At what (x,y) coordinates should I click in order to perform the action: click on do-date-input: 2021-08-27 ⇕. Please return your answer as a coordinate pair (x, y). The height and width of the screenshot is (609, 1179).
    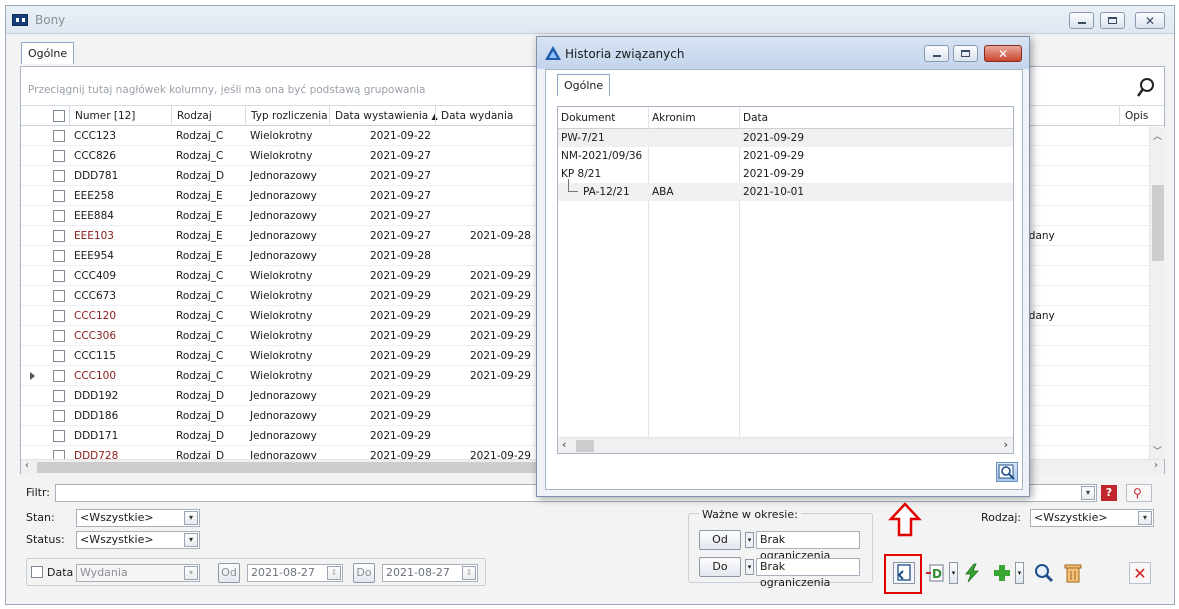
    Looking at the image, I should click on (430, 573).